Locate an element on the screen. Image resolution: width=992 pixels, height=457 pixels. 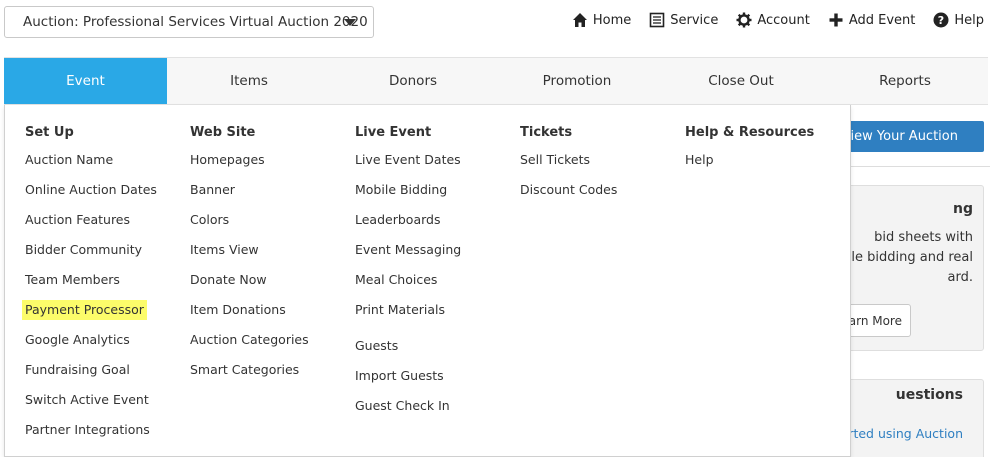
menu-item-fundraising-goal: Fundraising Goal is located at coordinates (77, 370).